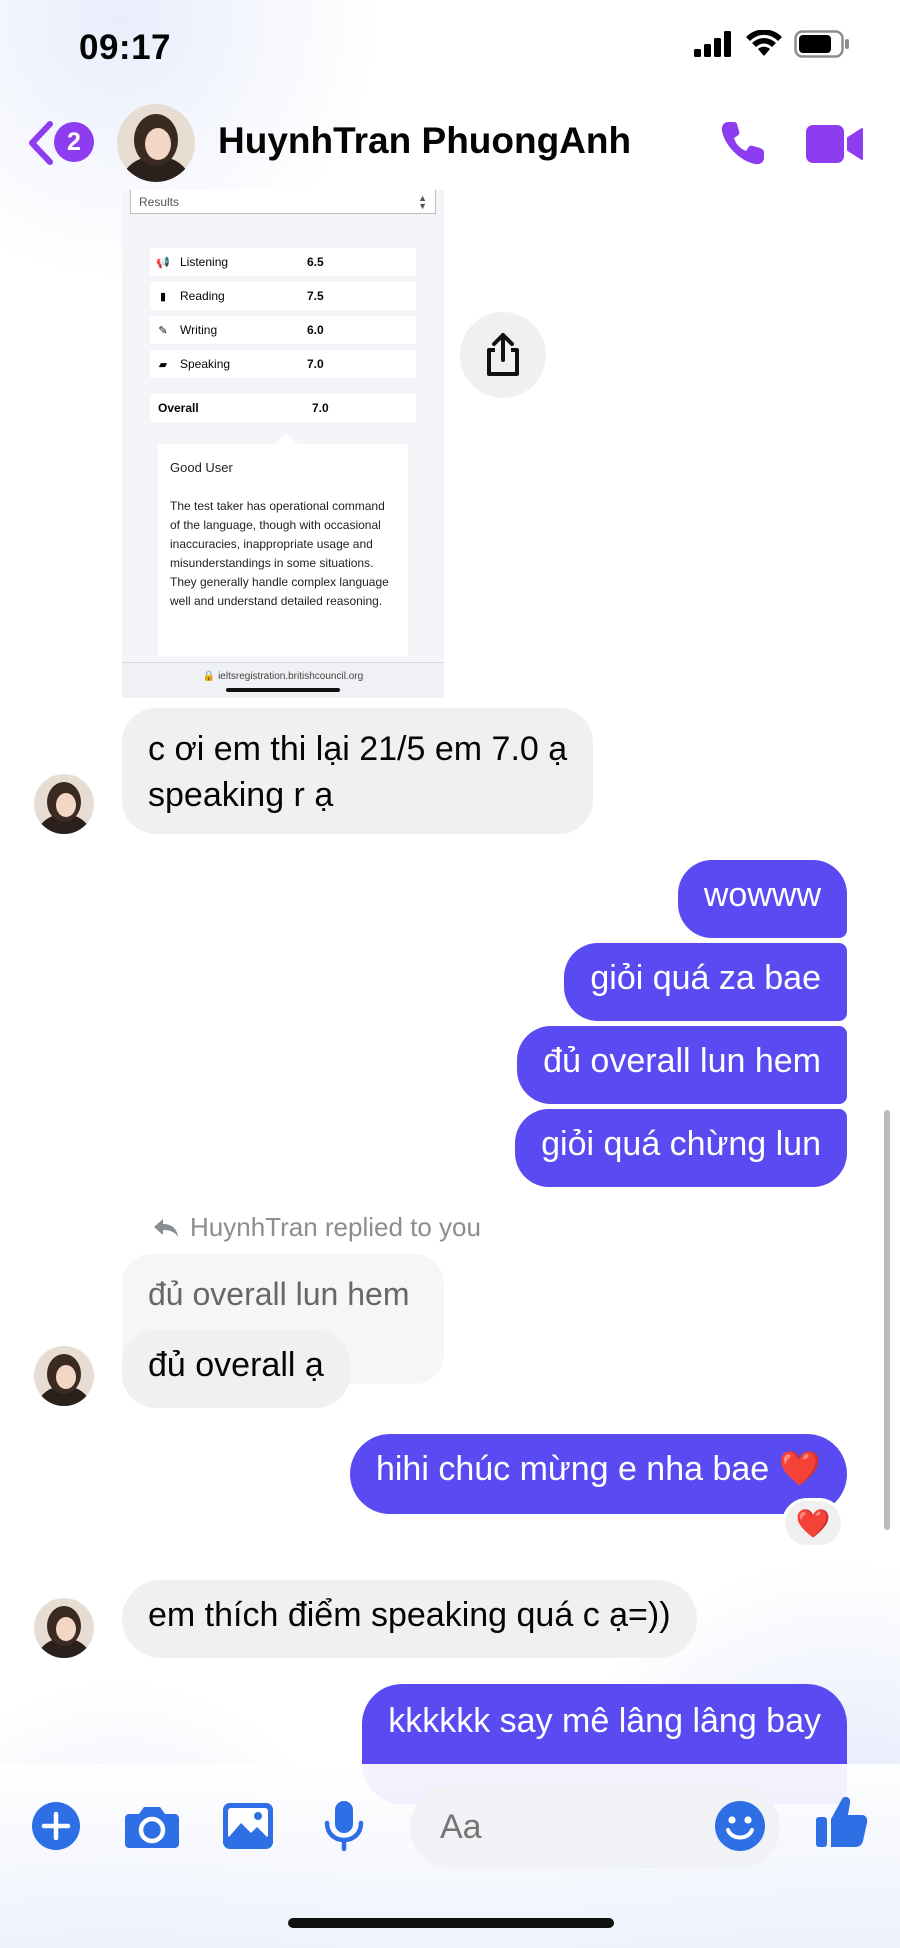  I want to click on share-button, so click(503, 355).